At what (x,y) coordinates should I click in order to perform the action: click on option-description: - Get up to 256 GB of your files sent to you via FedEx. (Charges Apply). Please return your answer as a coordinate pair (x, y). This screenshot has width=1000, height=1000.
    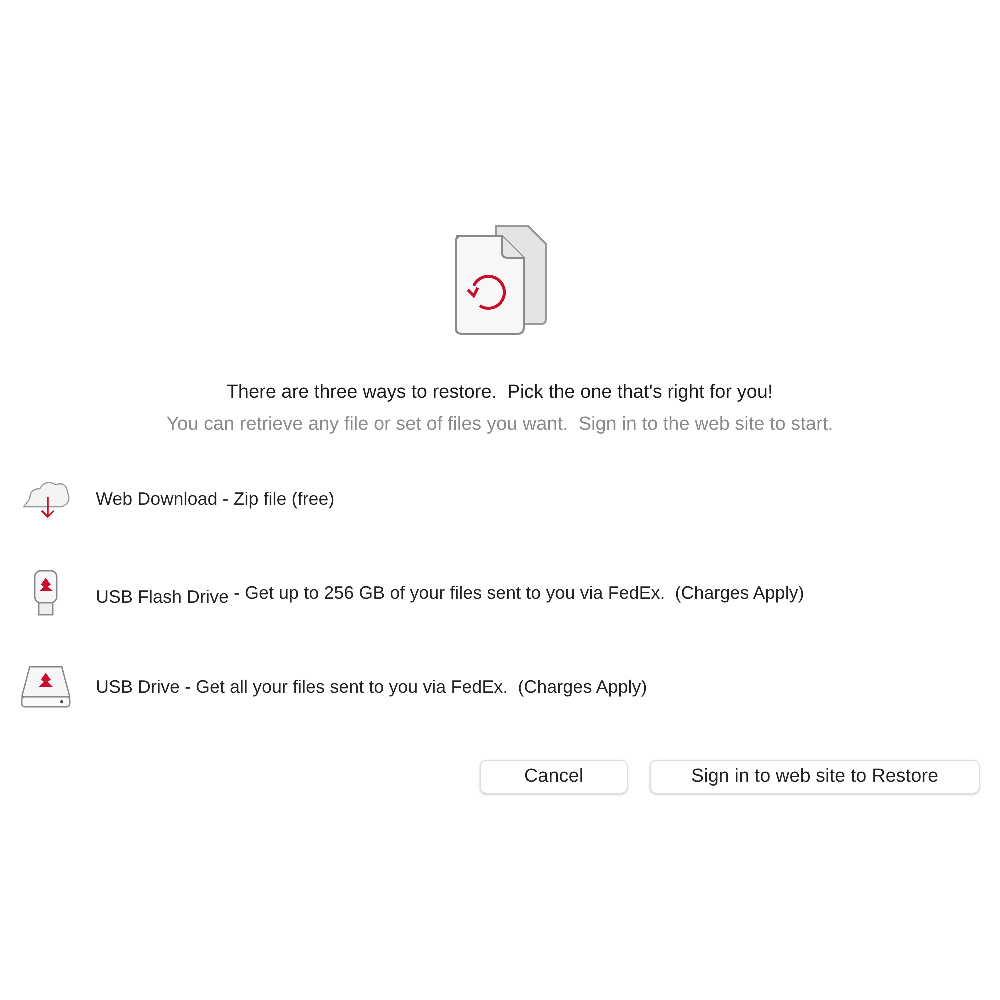
    Looking at the image, I should click on (518, 592).